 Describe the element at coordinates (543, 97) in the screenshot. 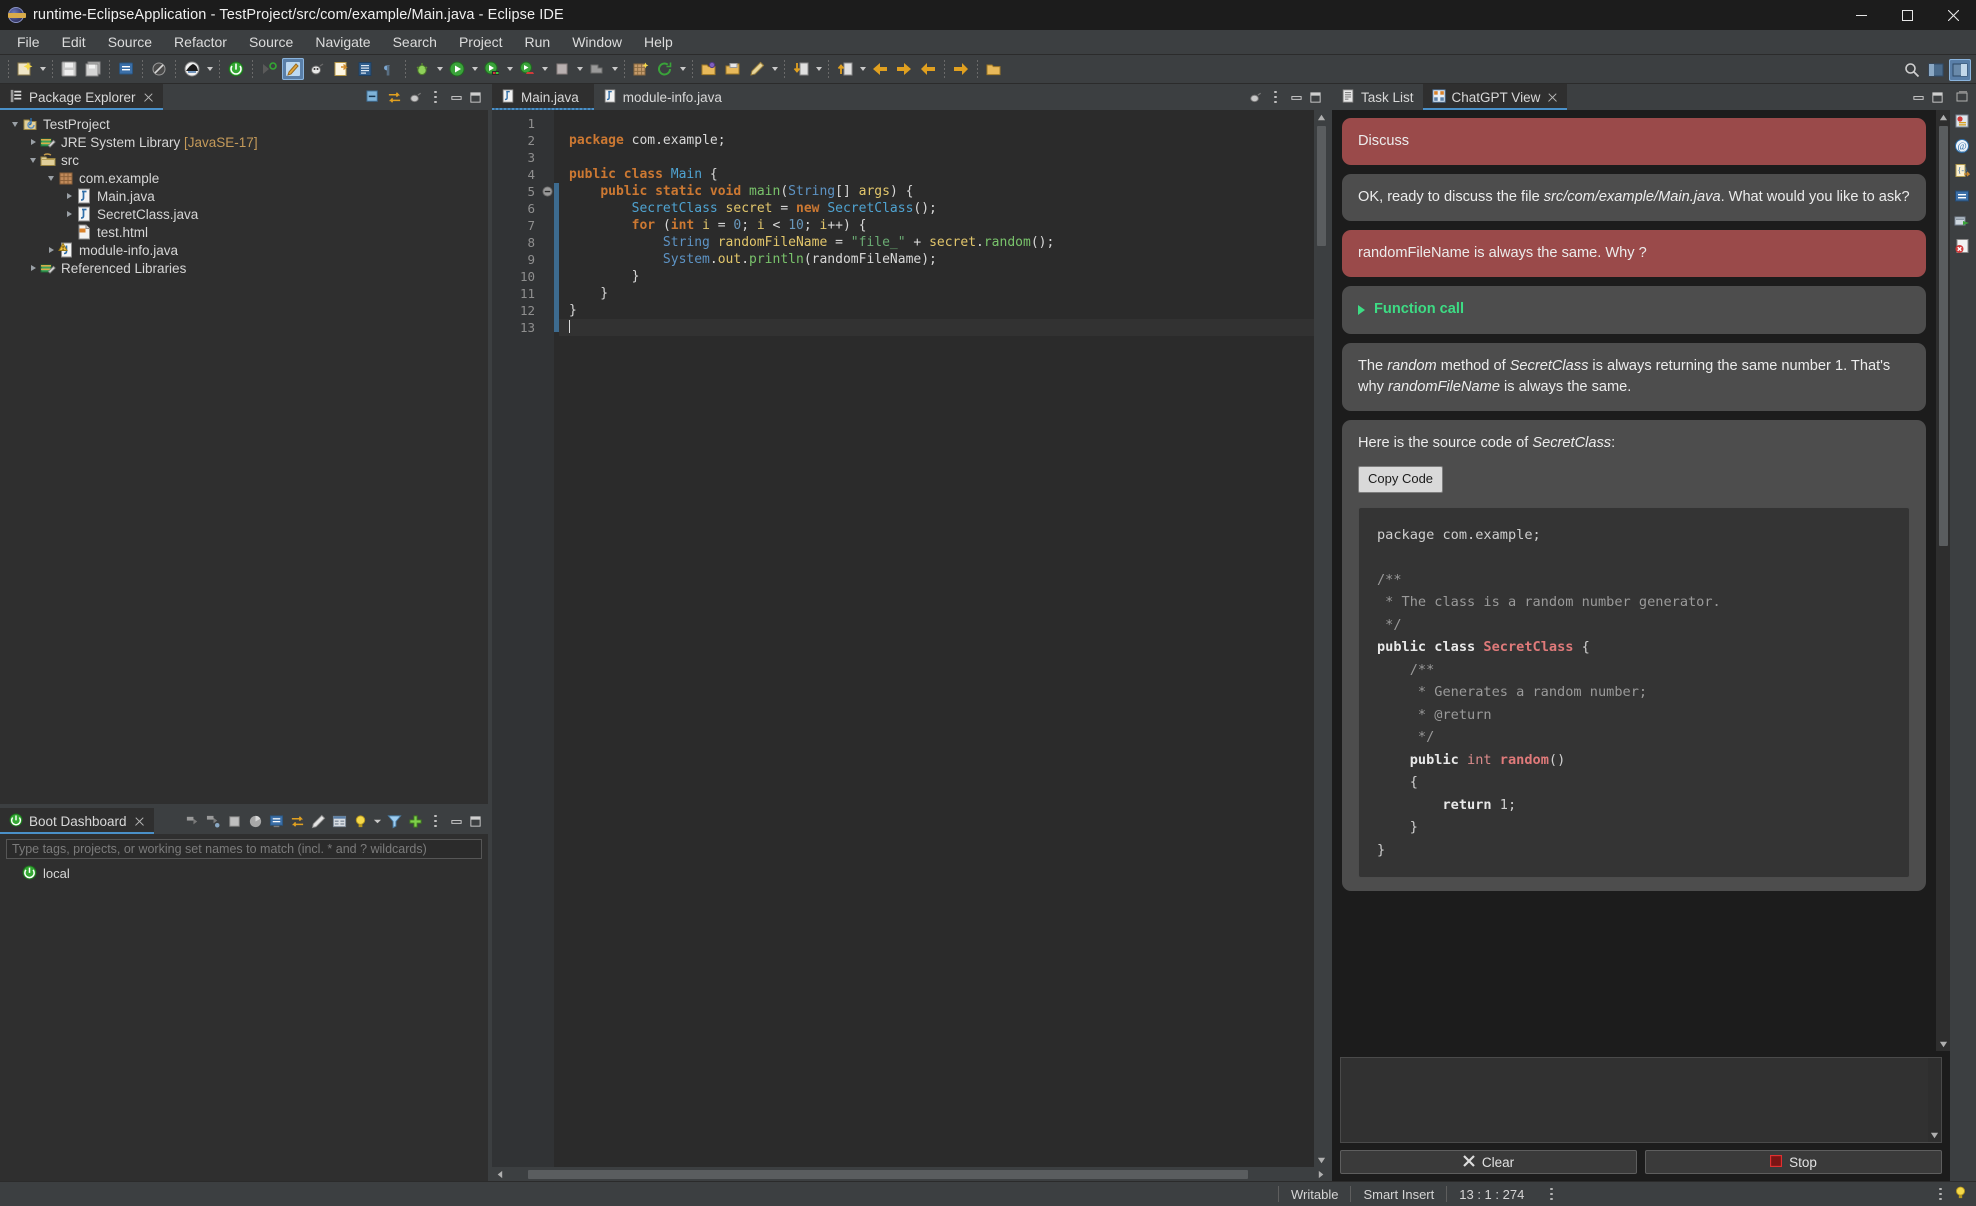

I see `editor-tab-main-java: Main.java` at that location.